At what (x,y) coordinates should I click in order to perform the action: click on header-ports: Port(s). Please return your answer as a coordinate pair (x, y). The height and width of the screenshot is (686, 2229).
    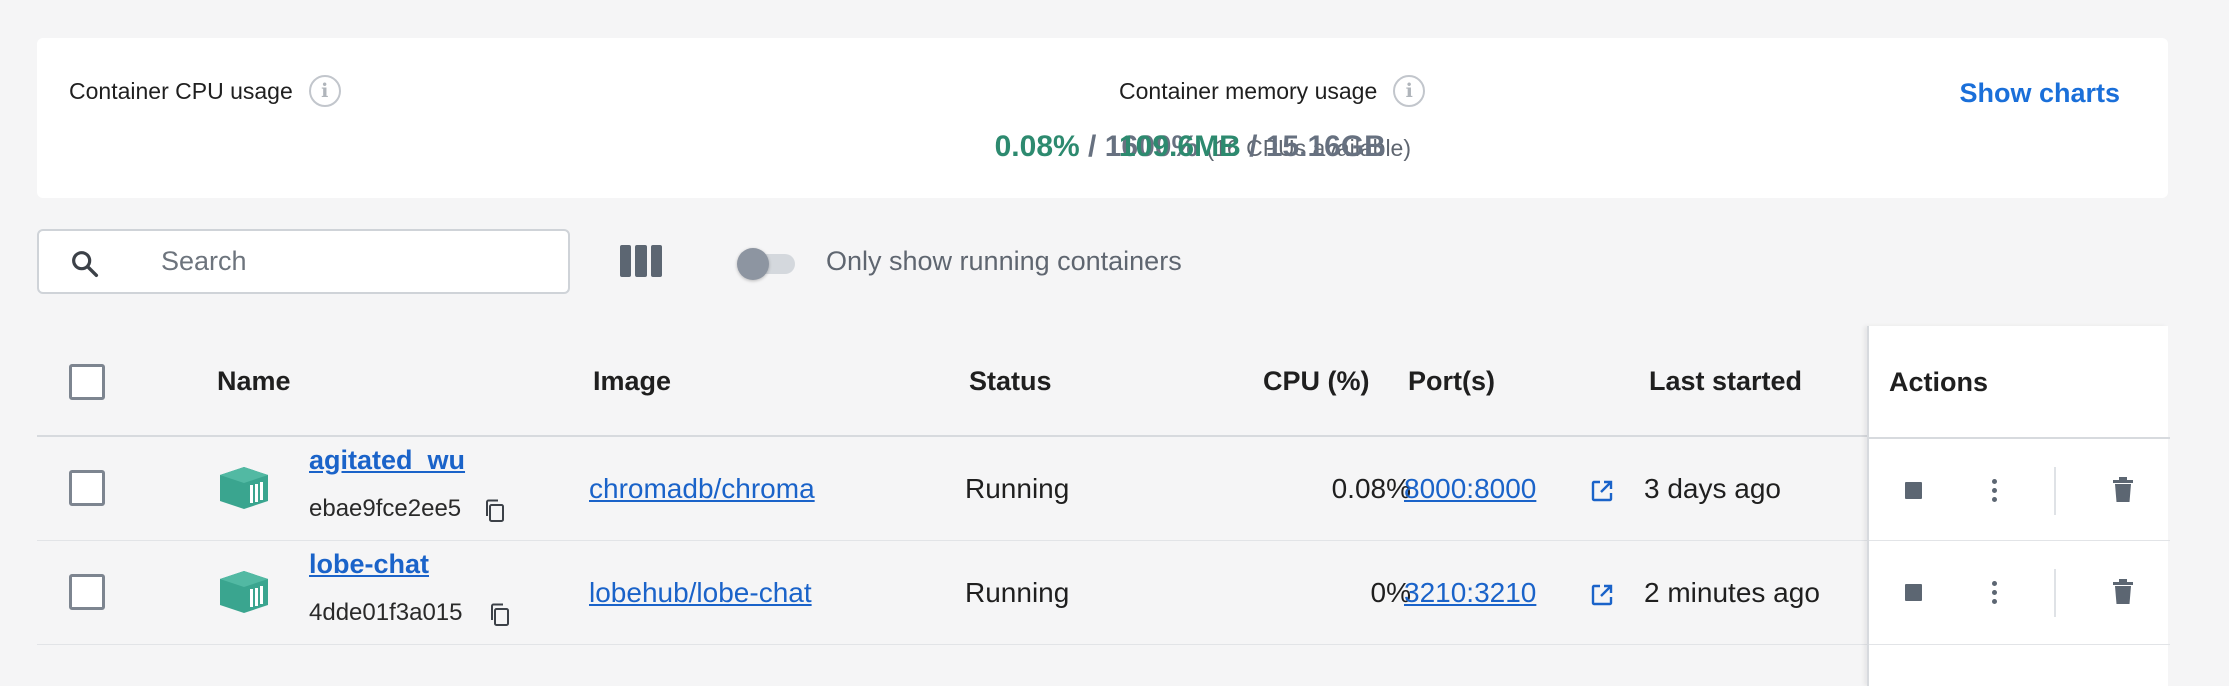
    Looking at the image, I should click on (1451, 381).